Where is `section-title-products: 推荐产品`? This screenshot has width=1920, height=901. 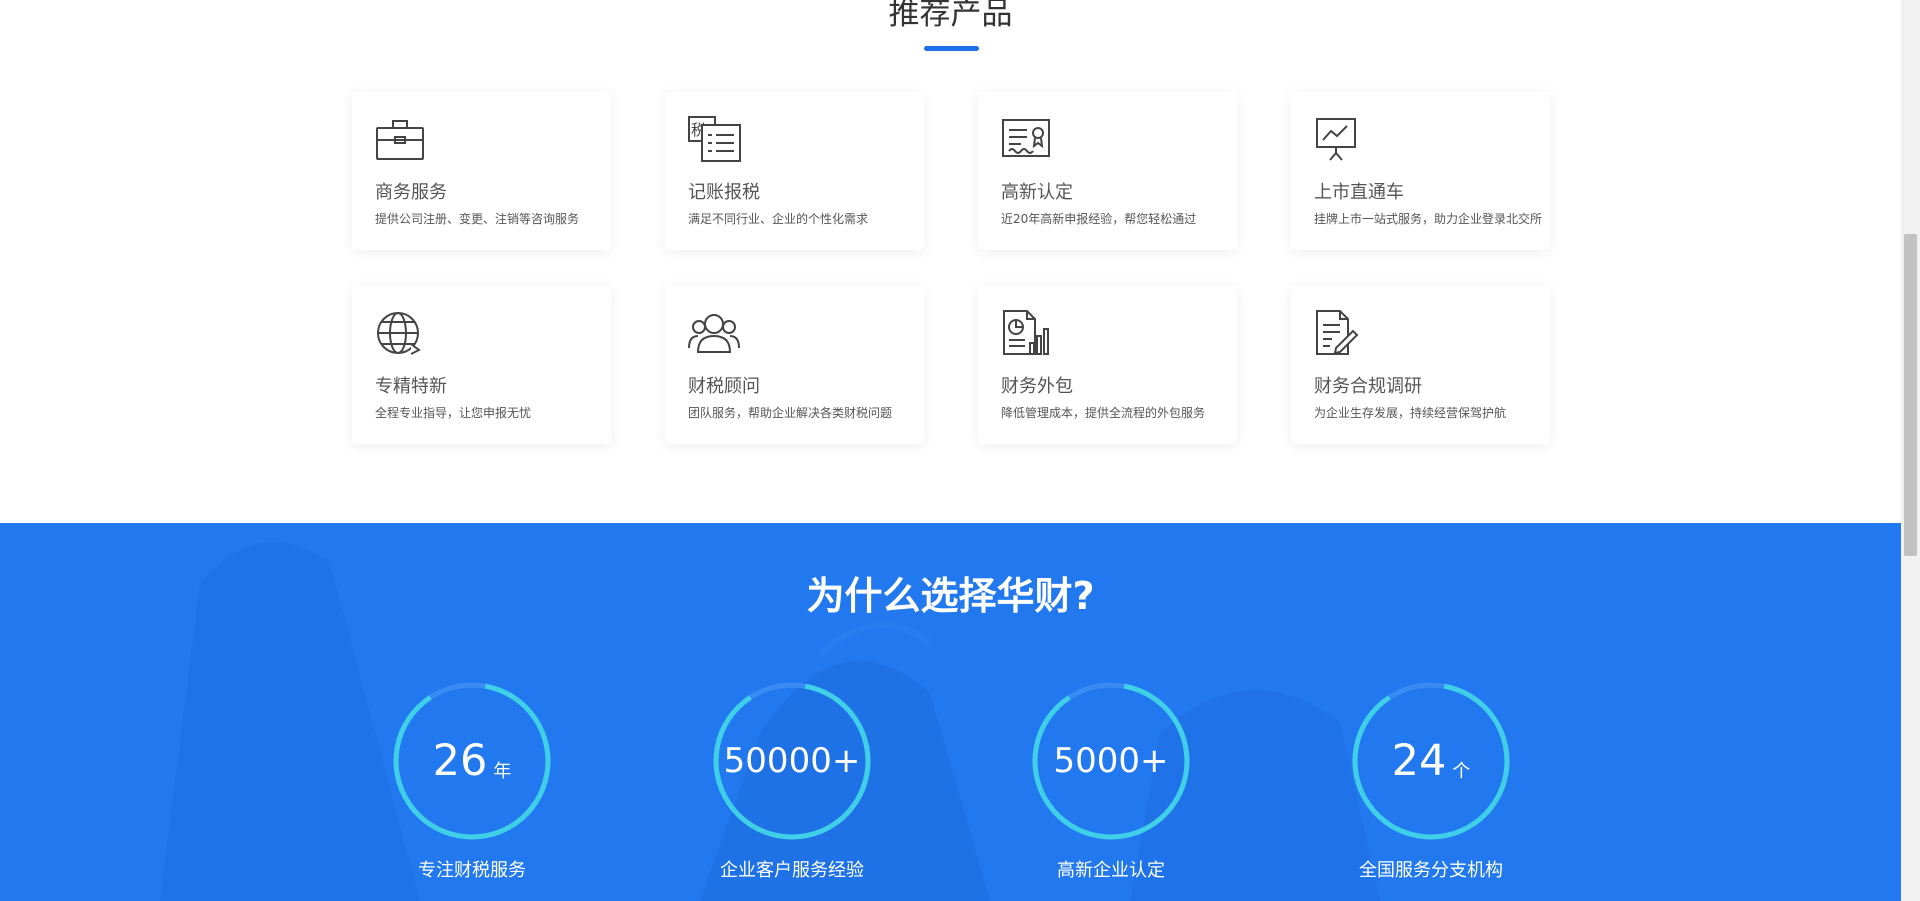 section-title-products: 推荐产品 is located at coordinates (950, 16).